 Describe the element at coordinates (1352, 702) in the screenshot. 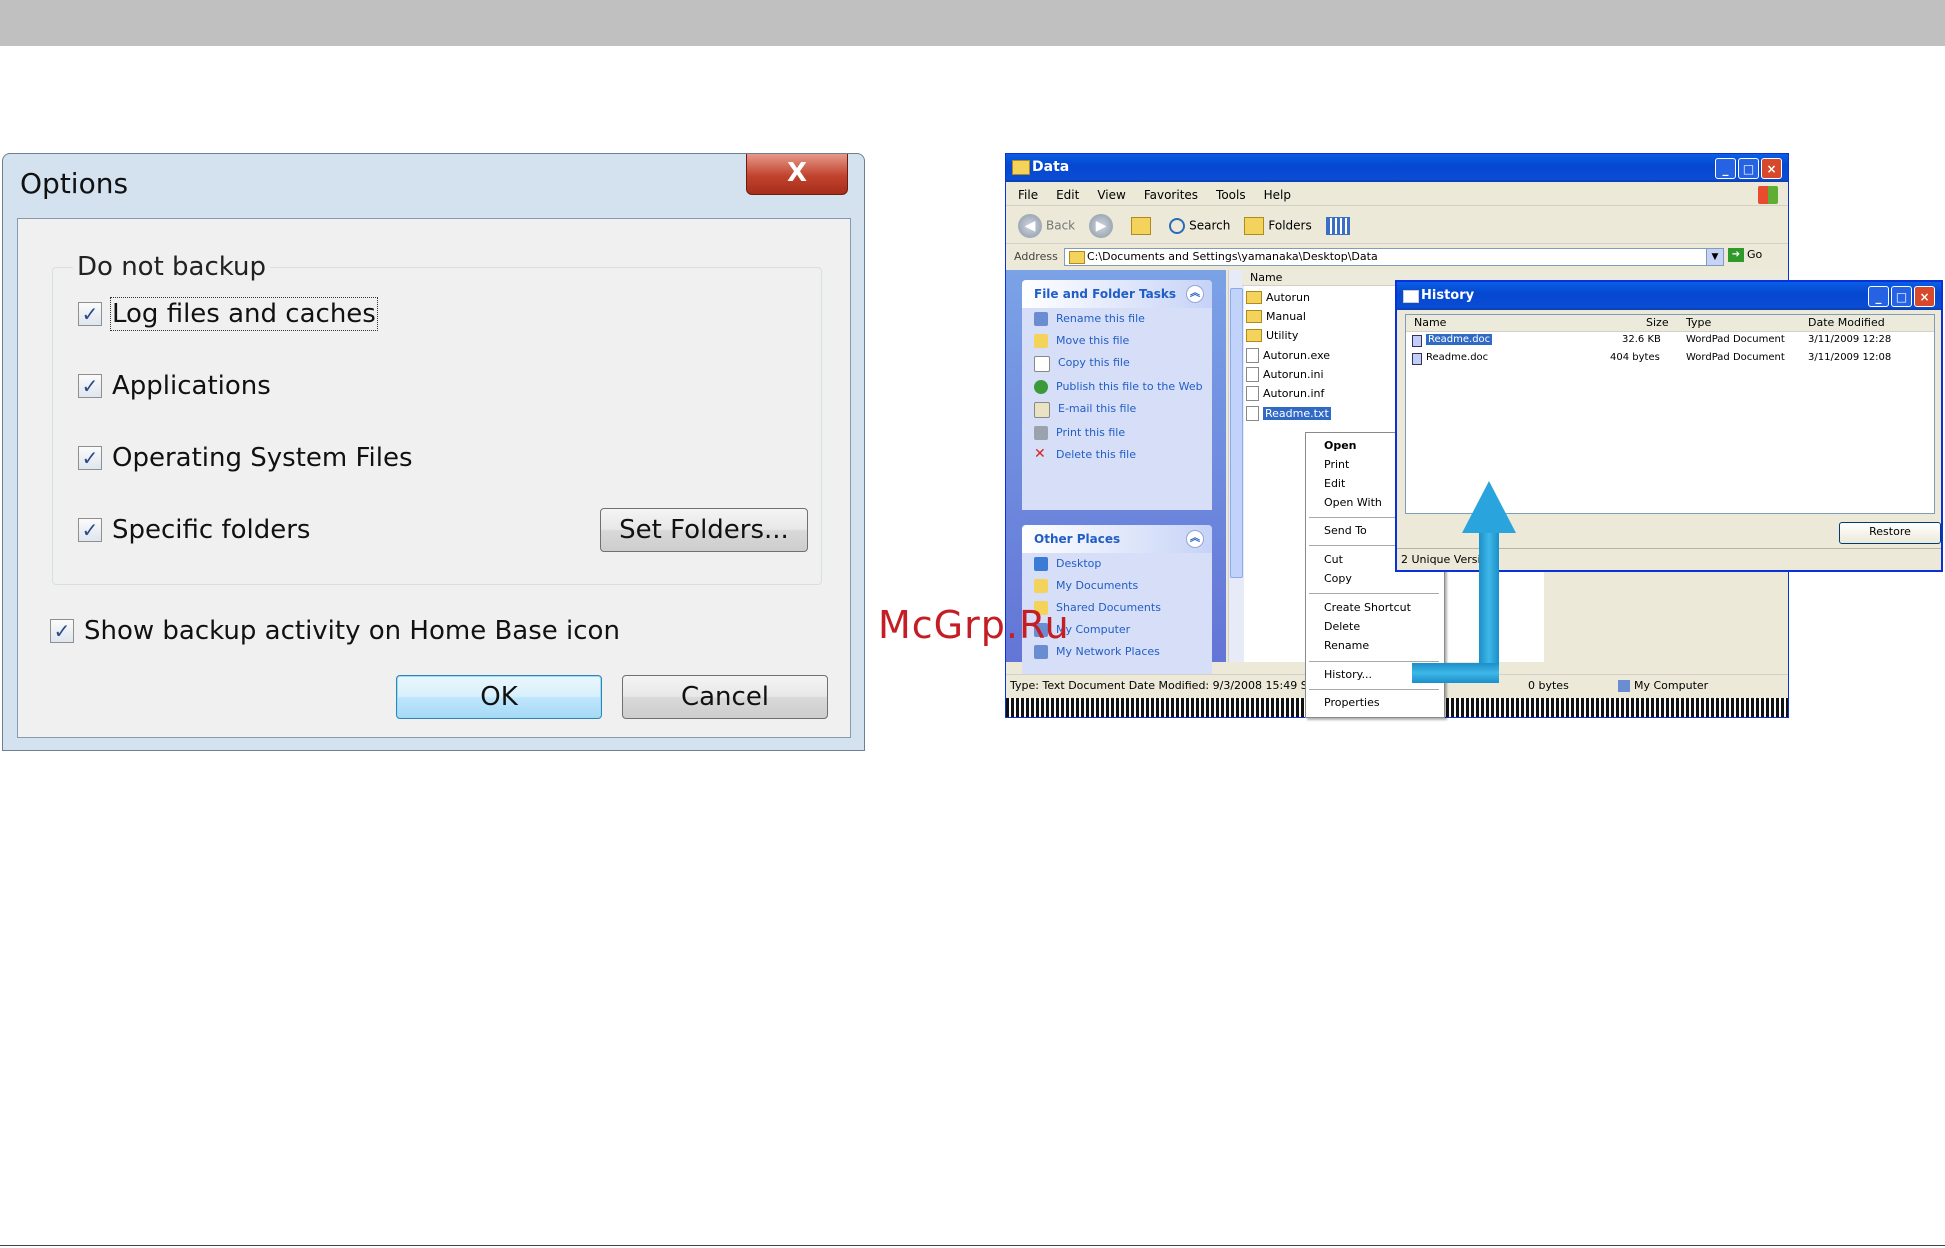

I see `menu-properties: Properties` at that location.